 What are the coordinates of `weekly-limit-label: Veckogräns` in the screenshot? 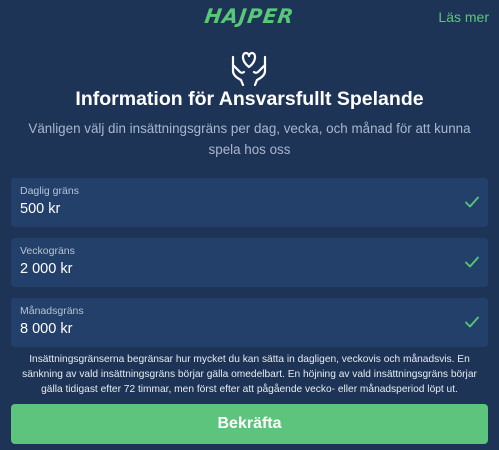 It's located at (47, 251).